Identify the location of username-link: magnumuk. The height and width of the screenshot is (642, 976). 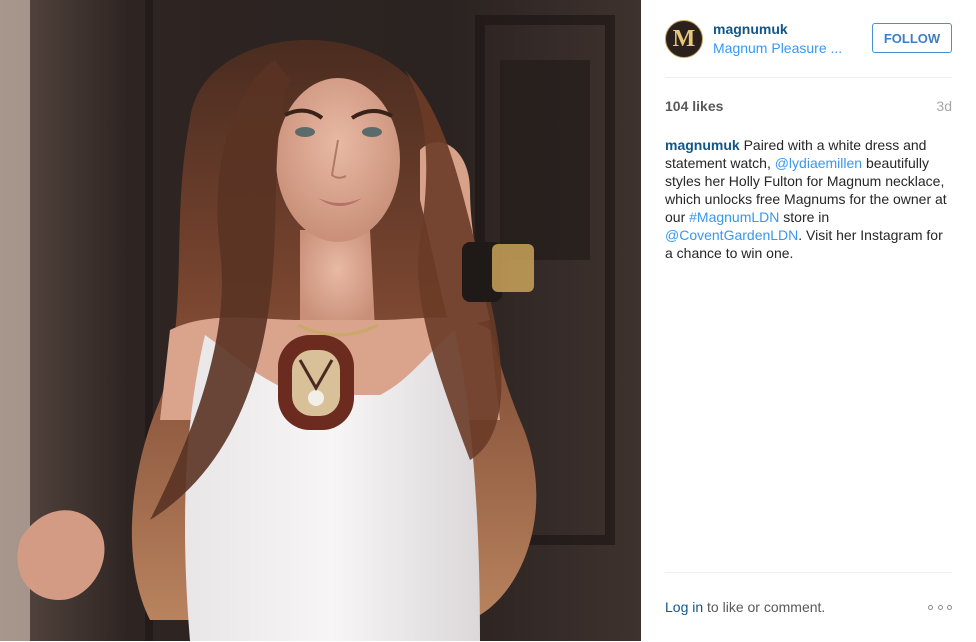
(750, 29).